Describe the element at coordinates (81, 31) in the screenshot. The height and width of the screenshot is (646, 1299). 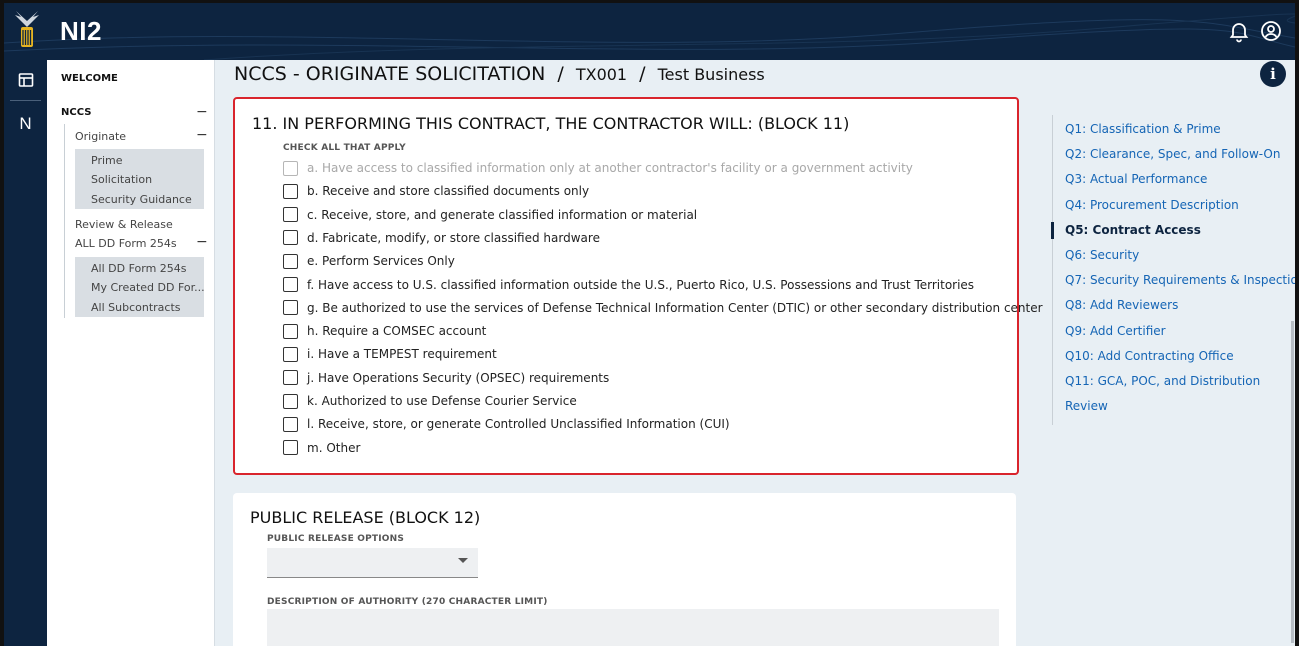
I see `app-title: NI2` at that location.